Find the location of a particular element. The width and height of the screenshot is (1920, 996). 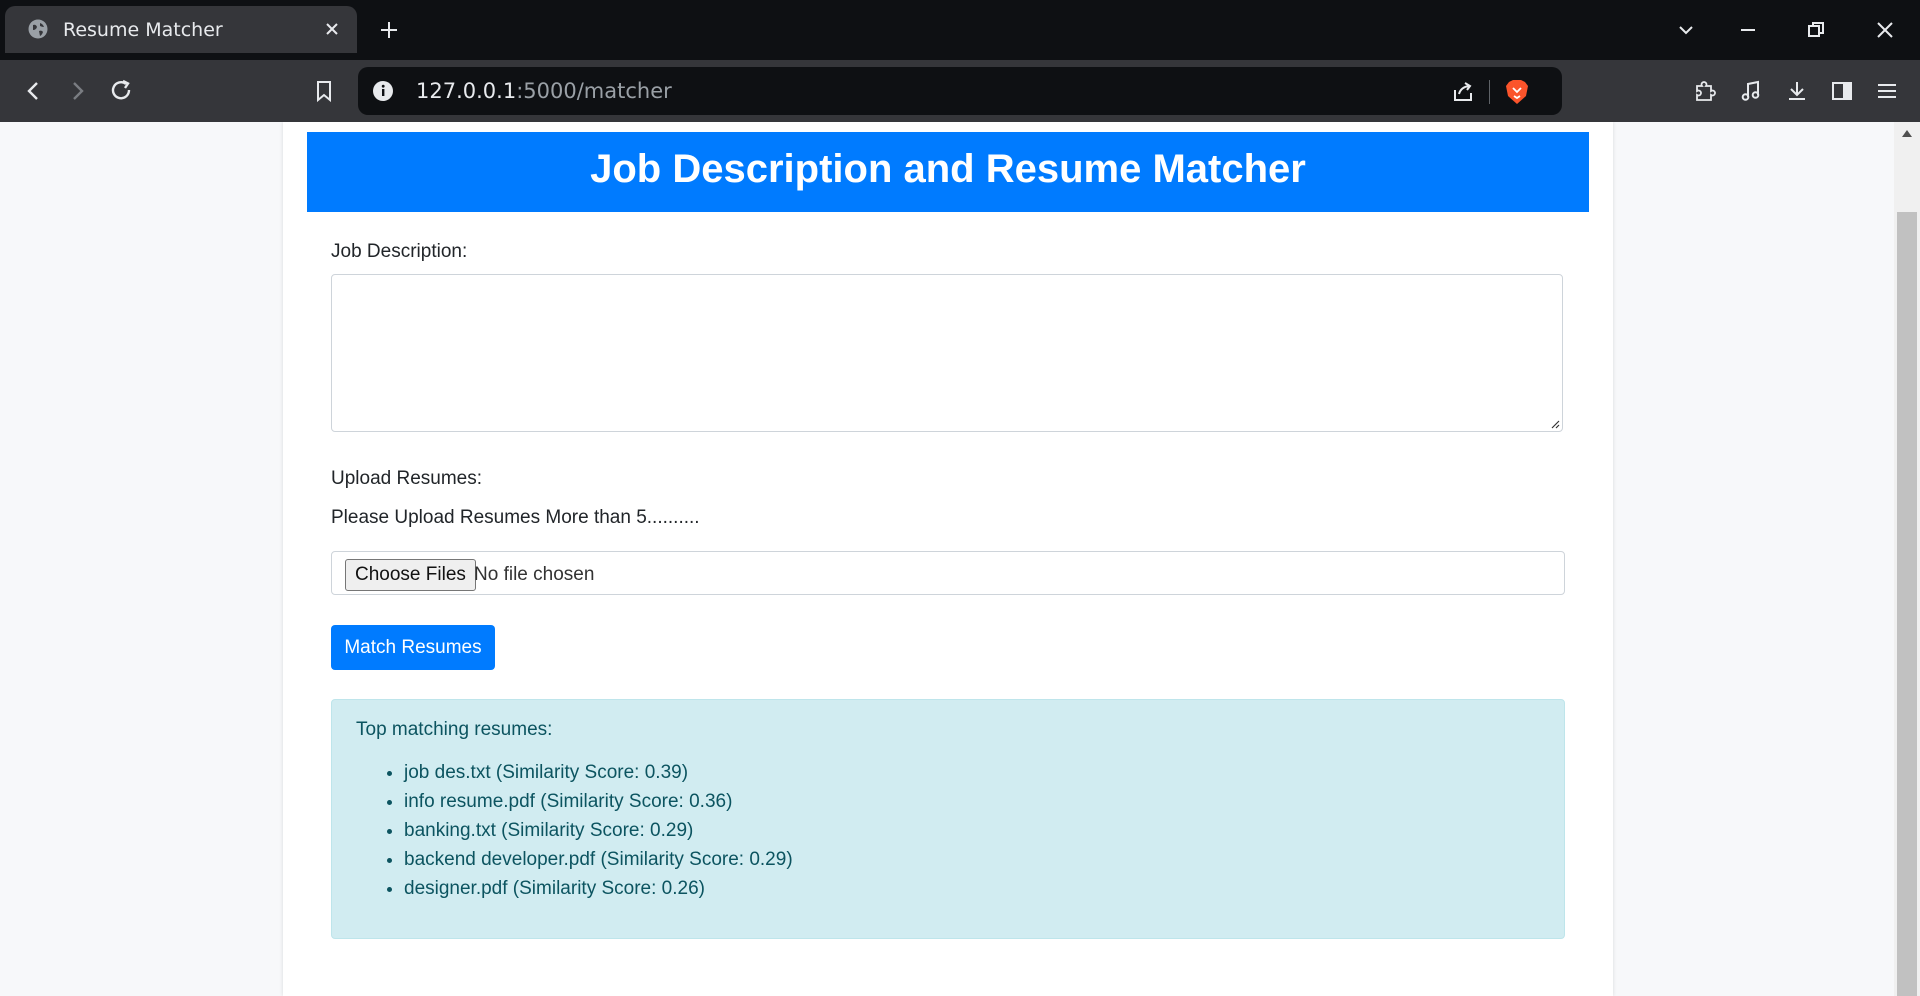

forward-arrow-icon is located at coordinates (77, 91).